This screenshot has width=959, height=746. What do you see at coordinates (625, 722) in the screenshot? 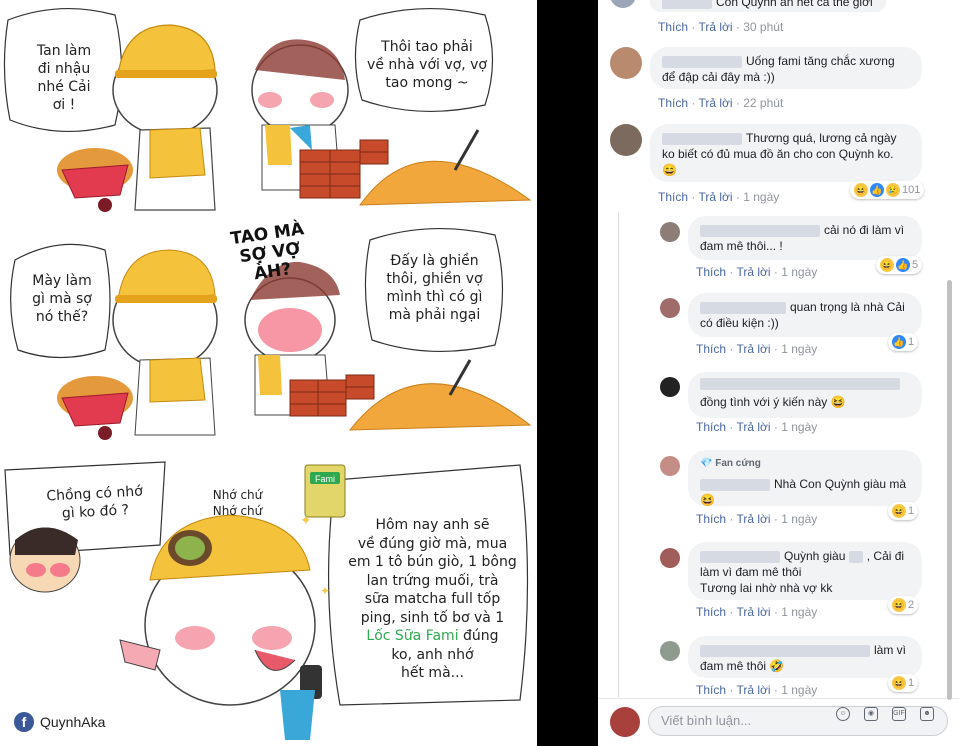
I see `current-user-avatar` at bounding box center [625, 722].